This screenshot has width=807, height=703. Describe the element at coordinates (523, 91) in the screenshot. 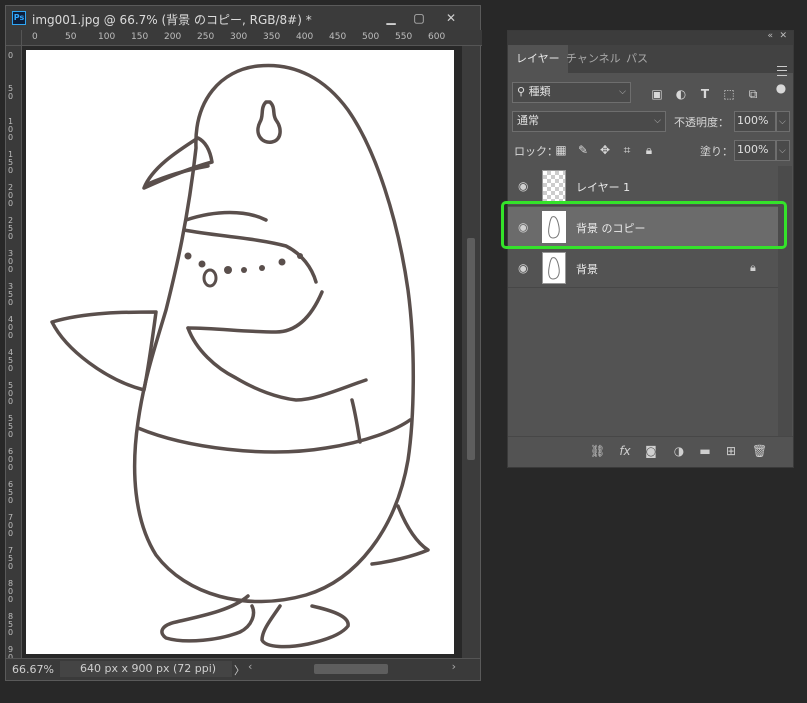

I see `search-icon: ⚲` at that location.